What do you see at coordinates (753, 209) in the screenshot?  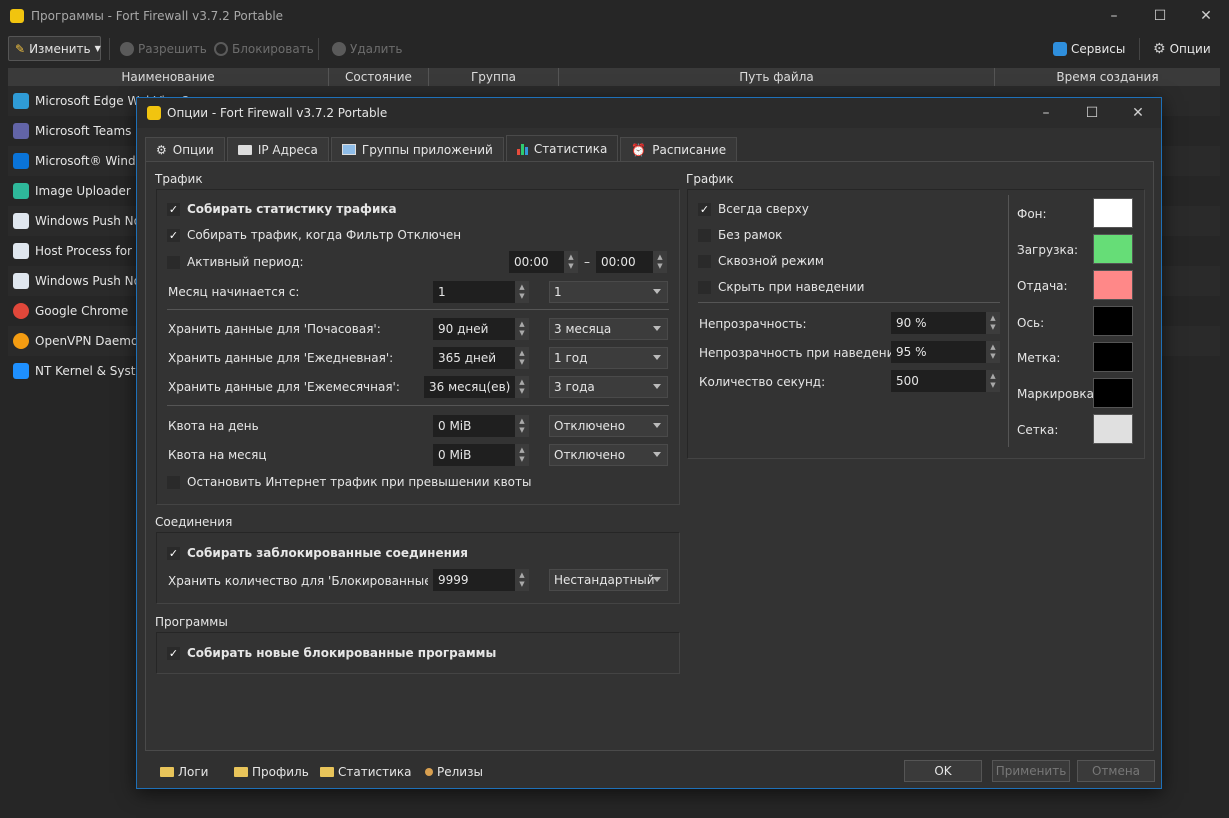 I see `always-on-top-checkbox: ✓ Всегда сверху` at bounding box center [753, 209].